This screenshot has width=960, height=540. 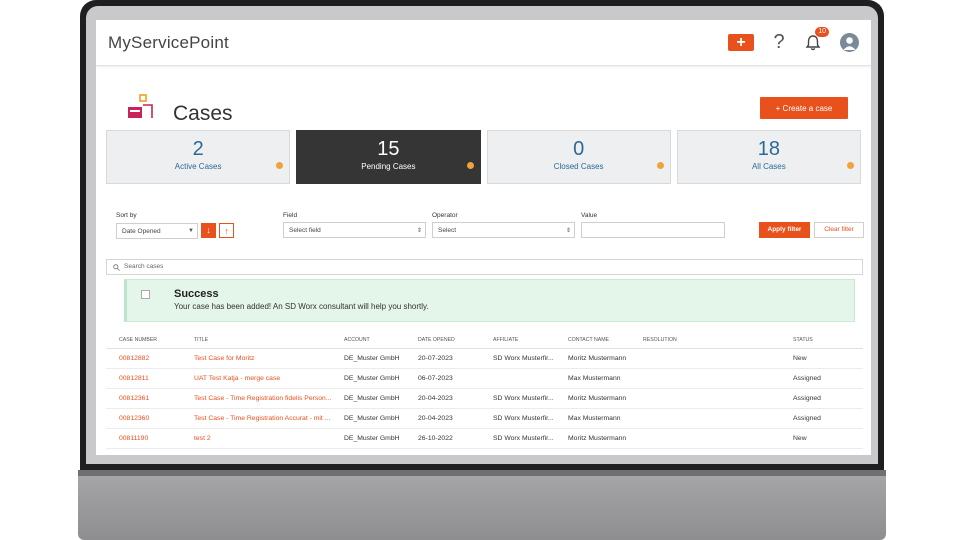 I want to click on value-input, so click(x=653, y=230).